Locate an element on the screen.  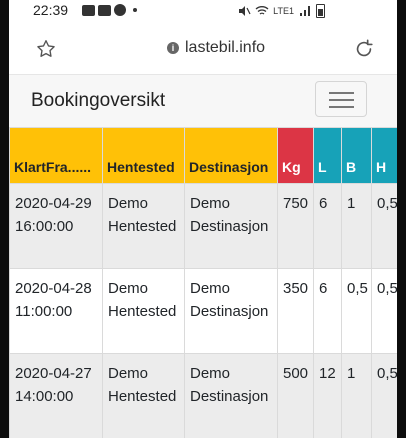
browser-toolbar: i lastebil.info is located at coordinates (203, 49).